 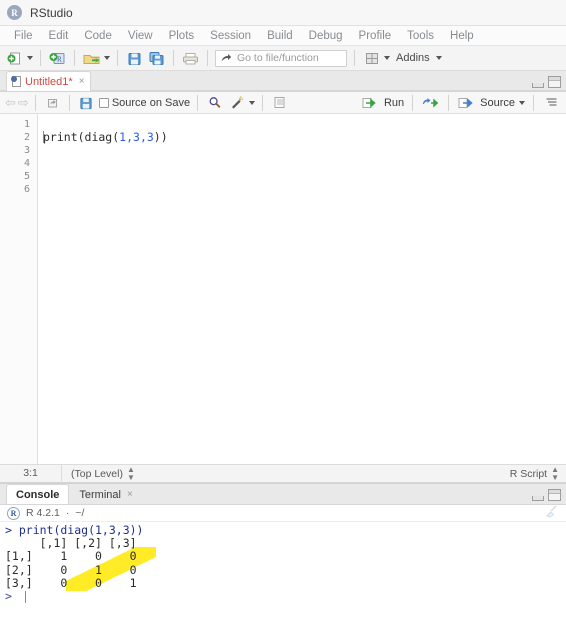 What do you see at coordinates (23, 36) in the screenshot?
I see `menu-file: File` at bounding box center [23, 36].